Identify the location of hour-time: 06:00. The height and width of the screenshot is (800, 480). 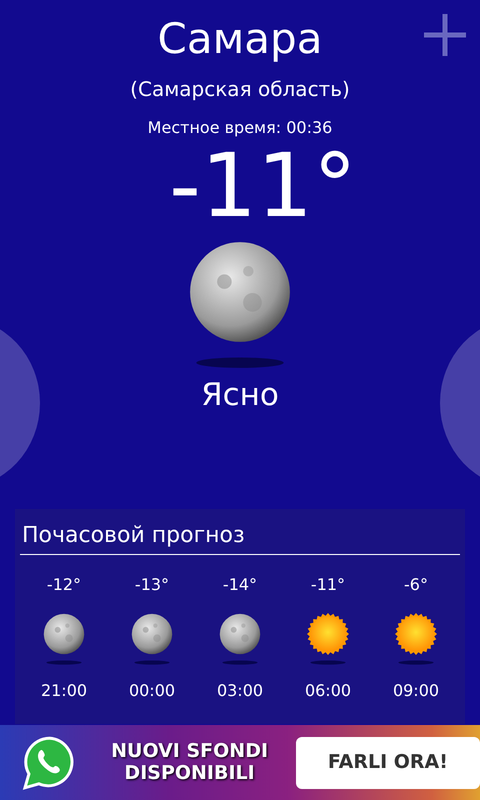
(328, 691).